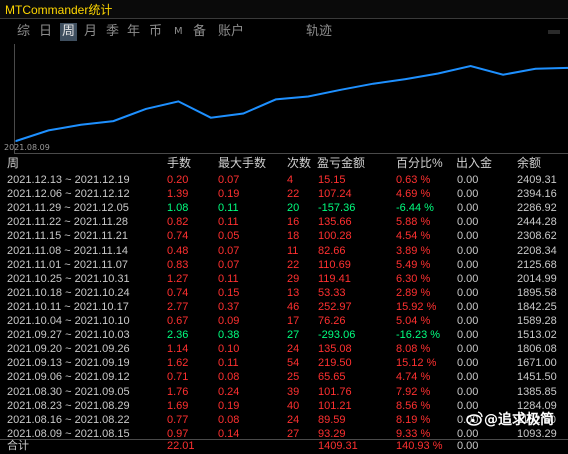  Describe the element at coordinates (178, 349) in the screenshot. I see `cell-lots: 1.14` at that location.